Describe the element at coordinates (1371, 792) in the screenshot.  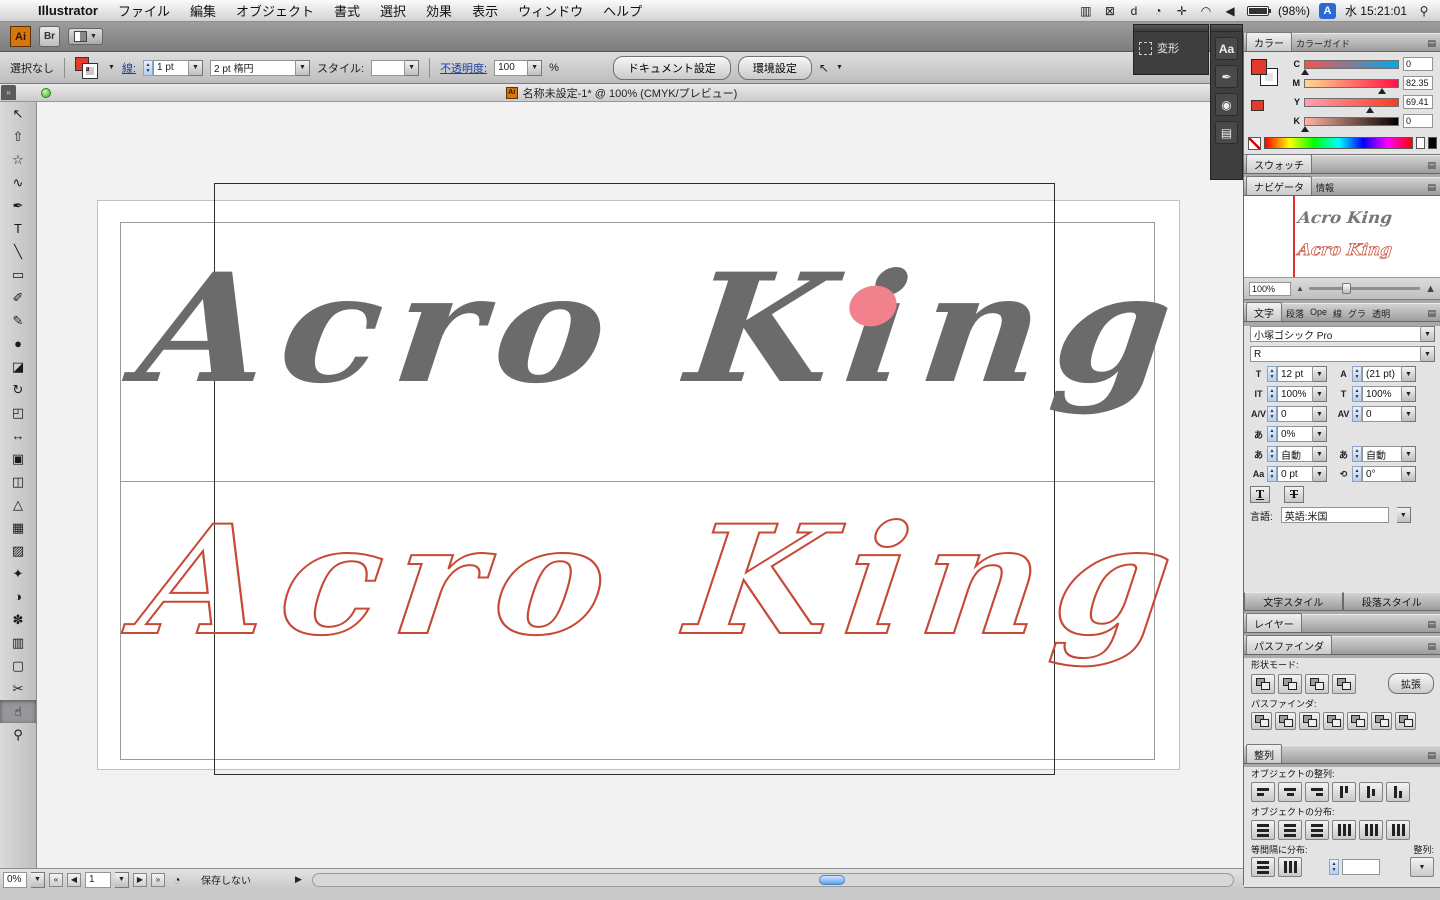
I see `align-vcenter-button` at that location.